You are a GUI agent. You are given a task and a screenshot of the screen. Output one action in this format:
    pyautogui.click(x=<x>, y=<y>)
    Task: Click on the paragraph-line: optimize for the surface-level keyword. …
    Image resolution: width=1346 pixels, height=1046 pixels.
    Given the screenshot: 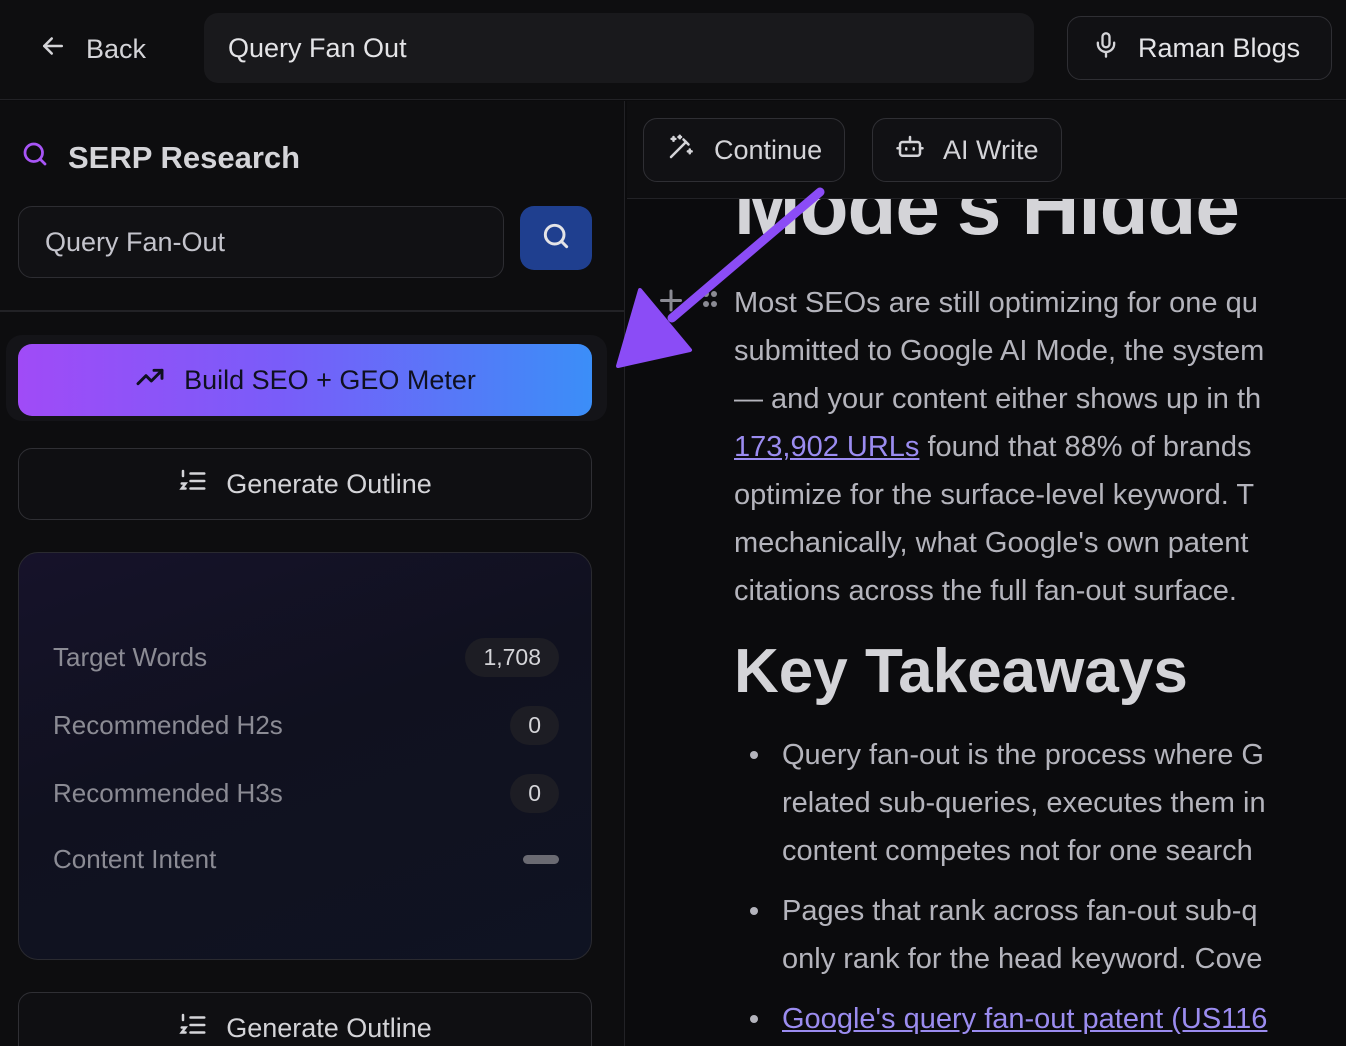 What is the action you would take?
    pyautogui.click(x=994, y=495)
    